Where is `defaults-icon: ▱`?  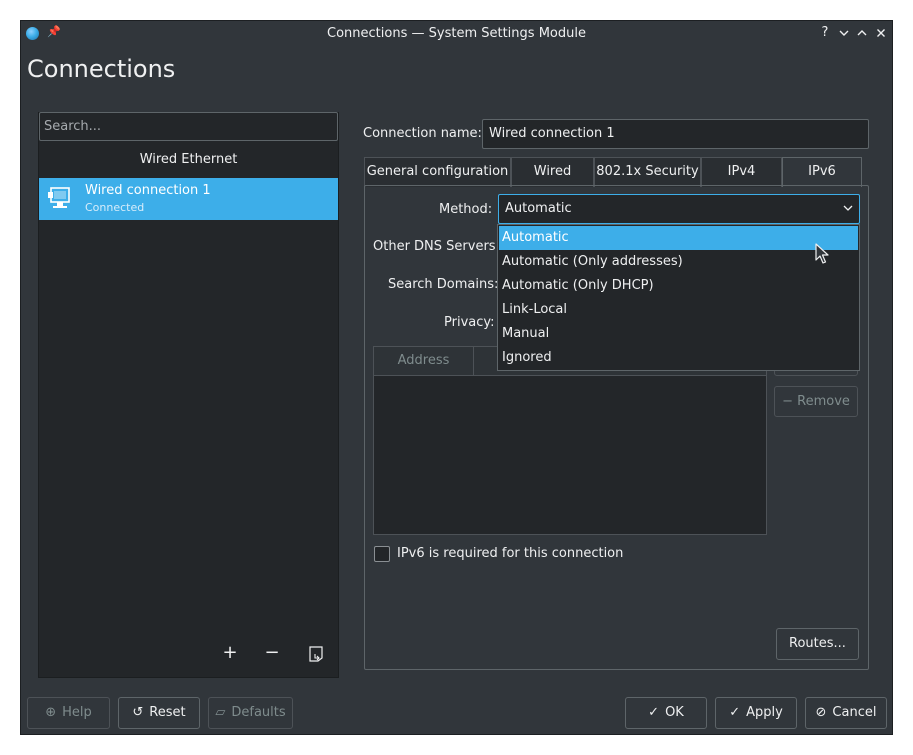
defaults-icon: ▱ is located at coordinates (220, 712).